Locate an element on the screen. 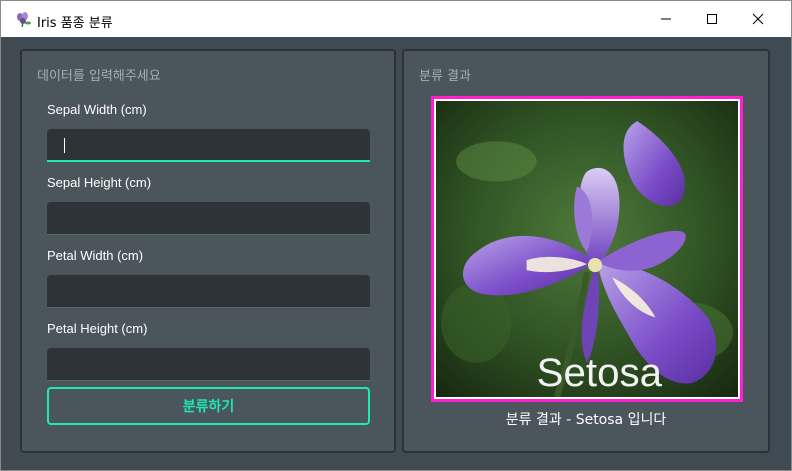 The height and width of the screenshot is (471, 792). sepal-height-field is located at coordinates (208, 218).